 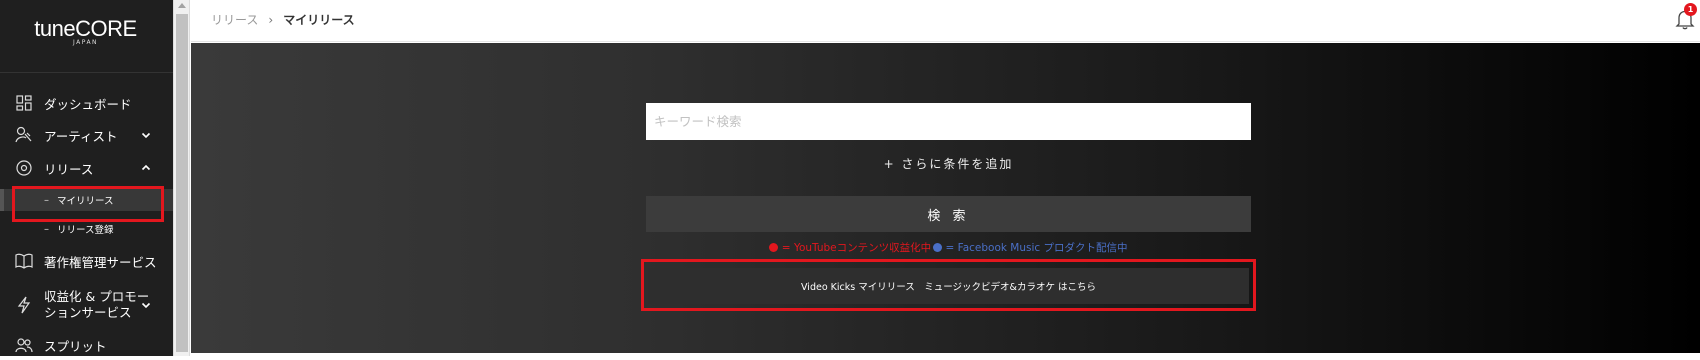 What do you see at coordinates (855, 248) in the screenshot?
I see `legend-youtube-text: = YouTubeコンテンツ収益化中` at bounding box center [855, 248].